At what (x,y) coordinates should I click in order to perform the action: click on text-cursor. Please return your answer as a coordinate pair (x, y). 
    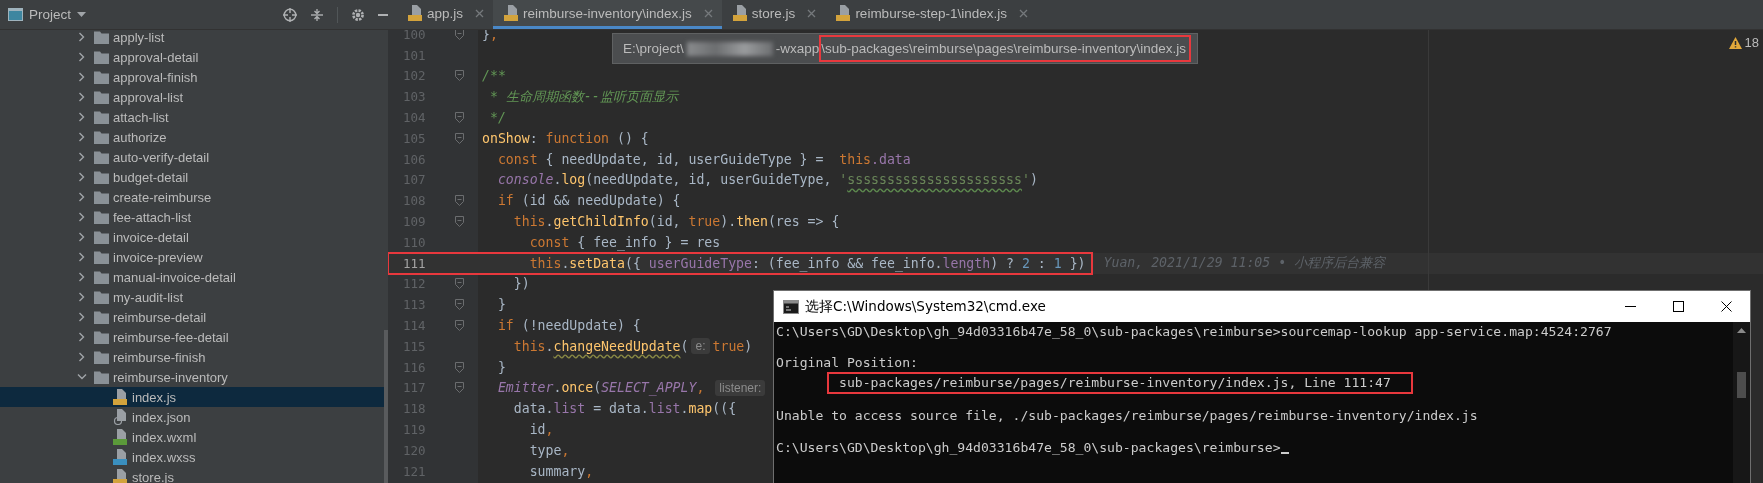
    Looking at the image, I should click on (1284, 452).